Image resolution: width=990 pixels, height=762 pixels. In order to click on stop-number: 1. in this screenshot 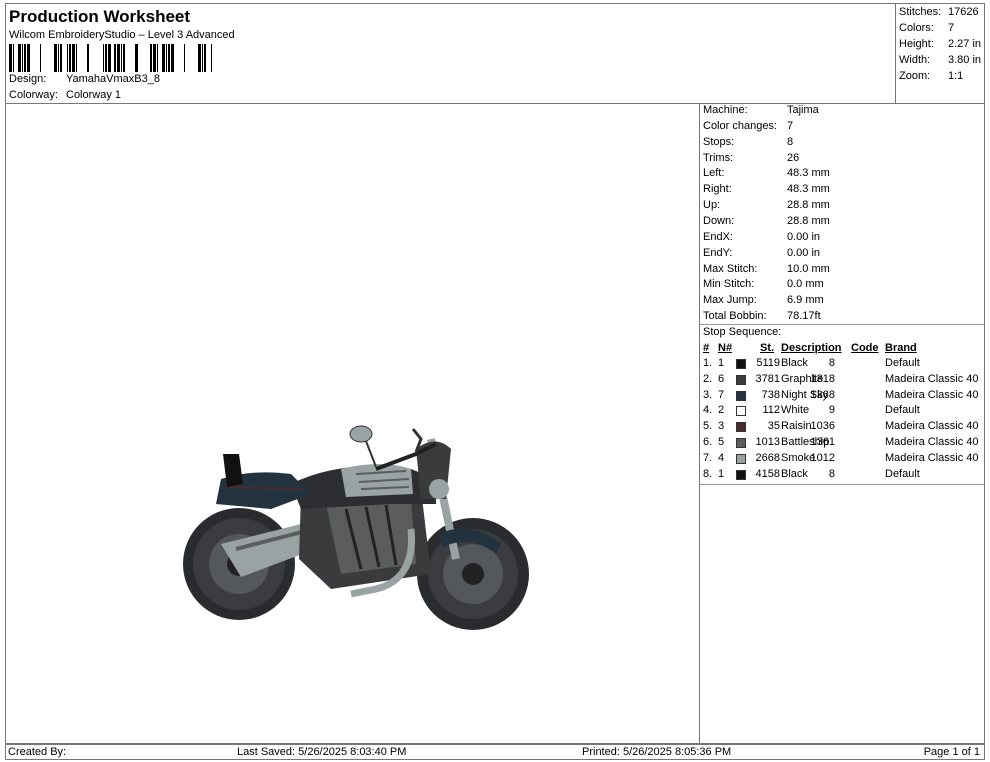, I will do `click(708, 363)`.